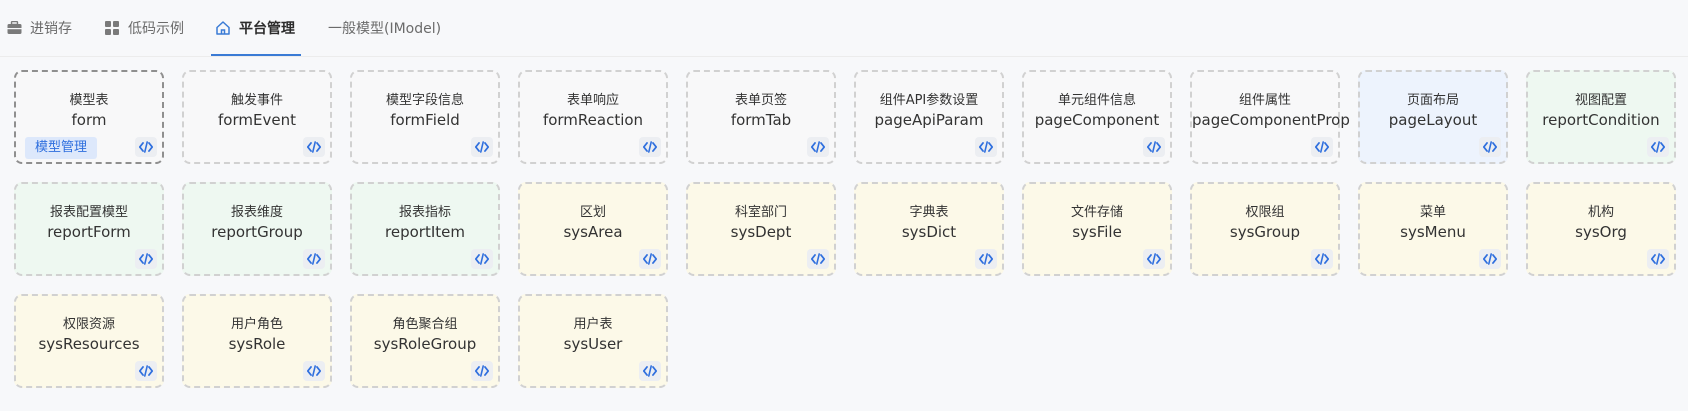  What do you see at coordinates (88, 324) in the screenshot?
I see `card-title-cn: 权限资源` at bounding box center [88, 324].